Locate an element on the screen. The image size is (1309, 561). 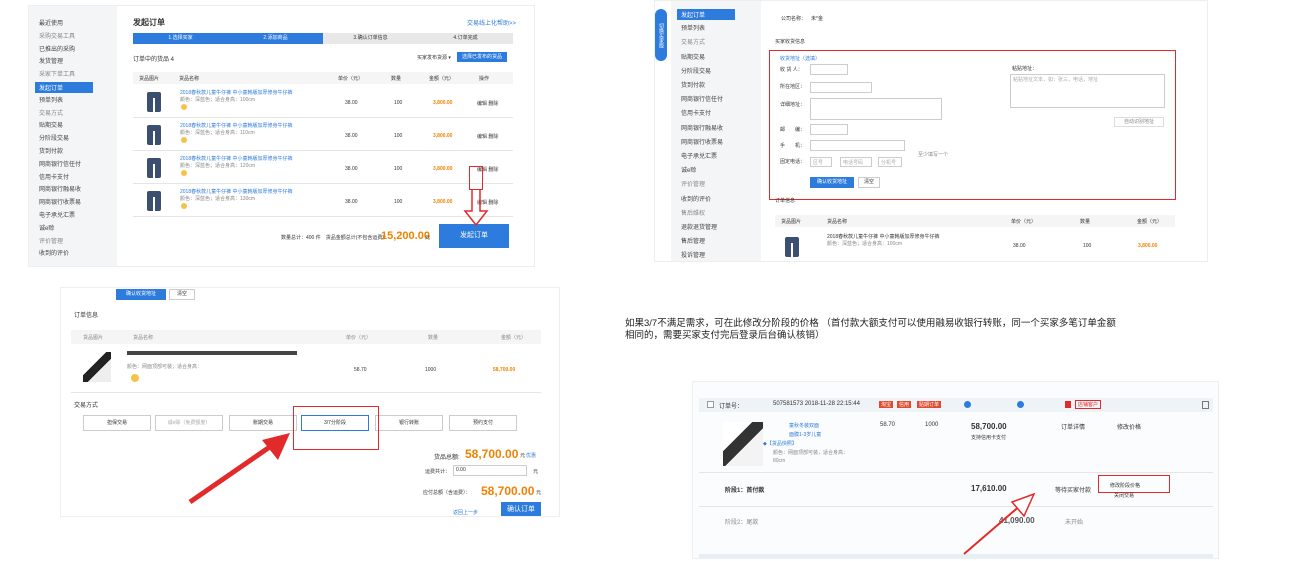
item-line-1: 童秋冬装双面 is located at coordinates (804, 425).